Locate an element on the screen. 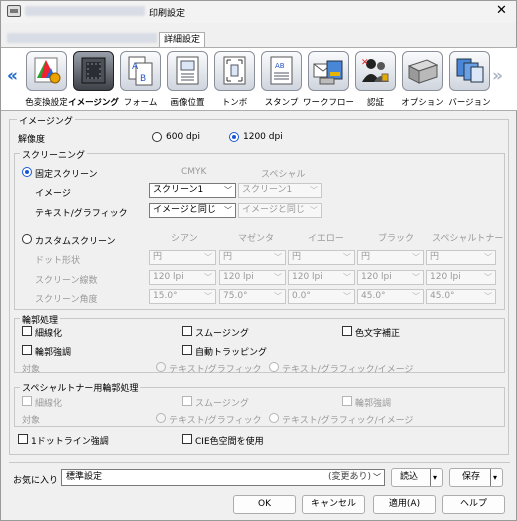 Image resolution: width=517 pixels, height=521 pixels. authentication-icon: ✕ is located at coordinates (375, 71).